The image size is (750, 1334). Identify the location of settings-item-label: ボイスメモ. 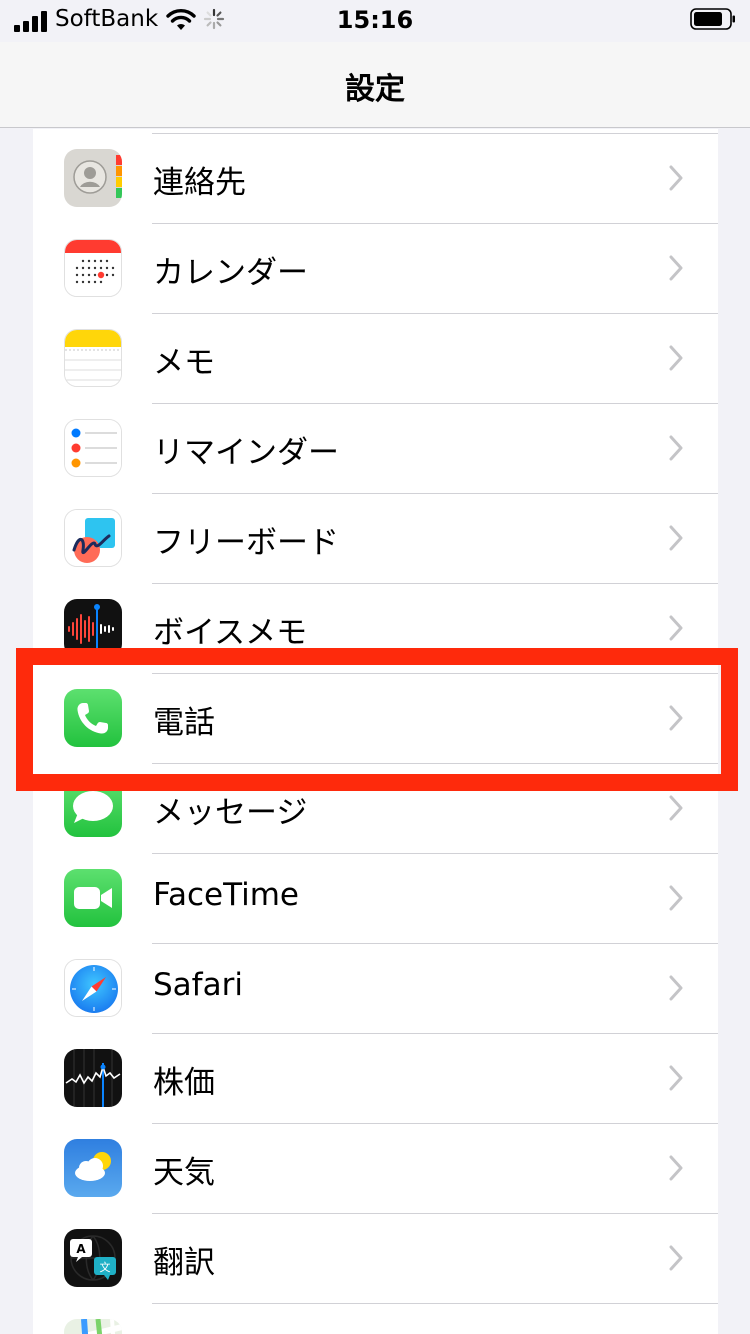
(230, 633).